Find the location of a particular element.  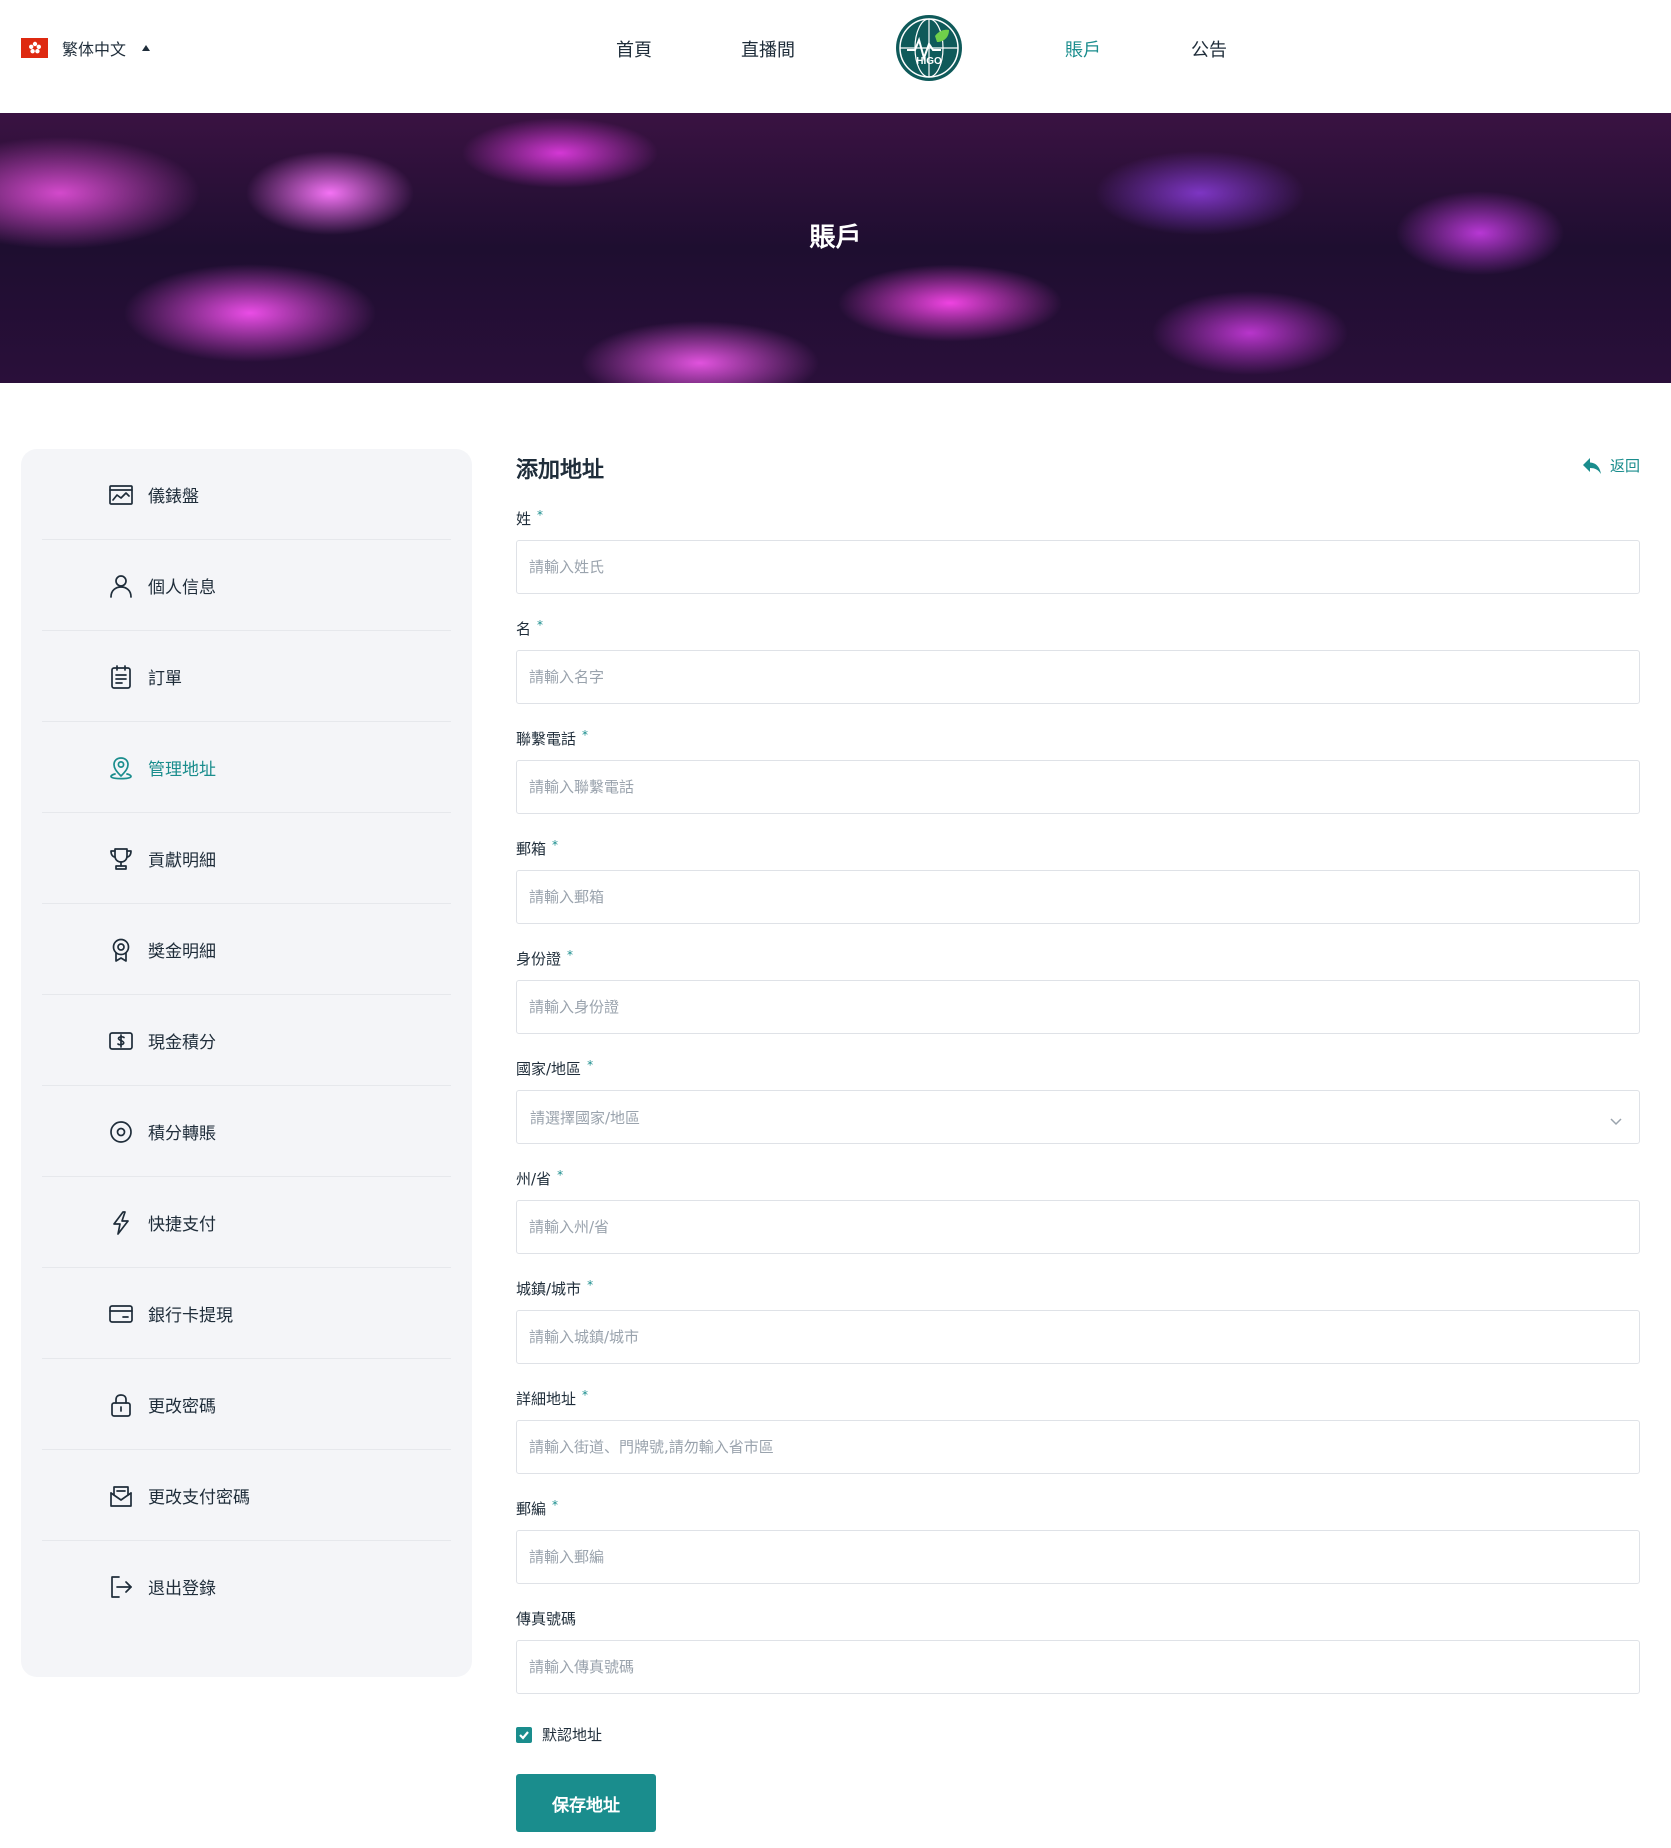

address-input is located at coordinates (1078, 1447).